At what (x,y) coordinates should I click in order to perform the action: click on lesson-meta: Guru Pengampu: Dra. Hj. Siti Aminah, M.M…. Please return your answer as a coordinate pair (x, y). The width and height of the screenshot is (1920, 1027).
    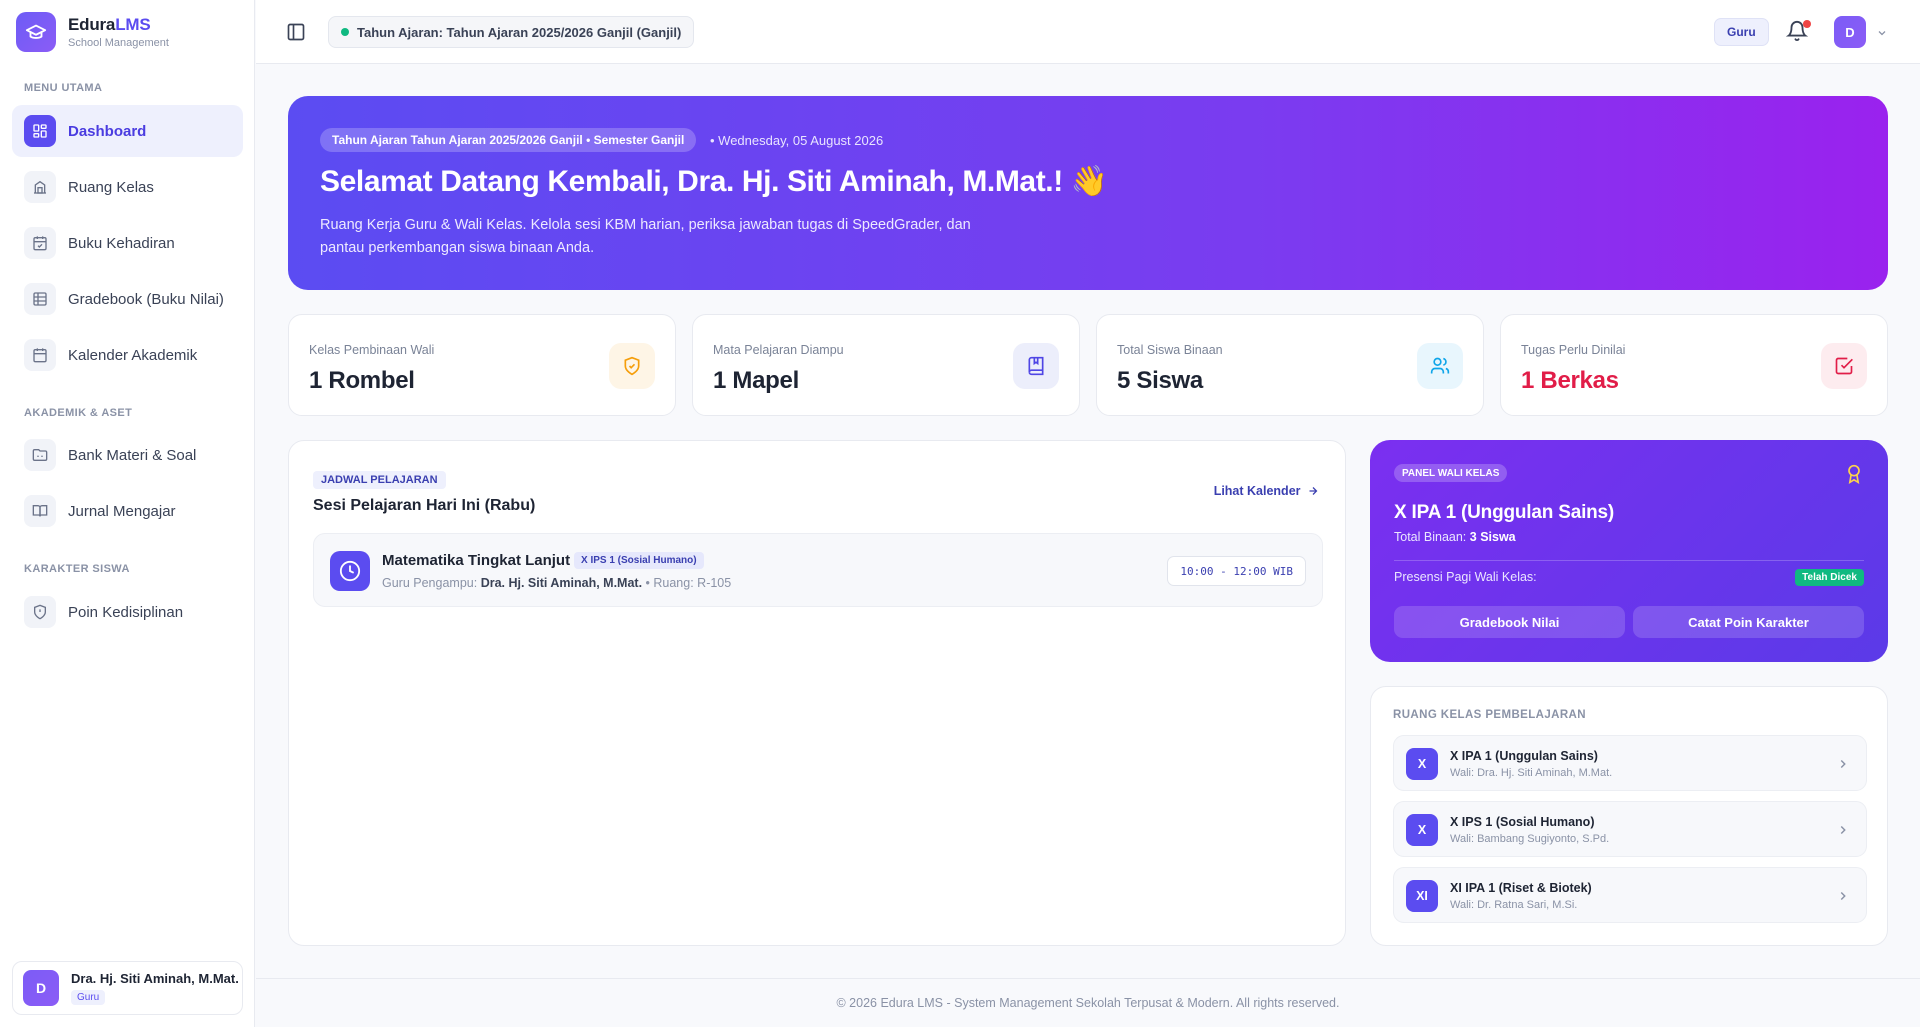
    Looking at the image, I should click on (557, 583).